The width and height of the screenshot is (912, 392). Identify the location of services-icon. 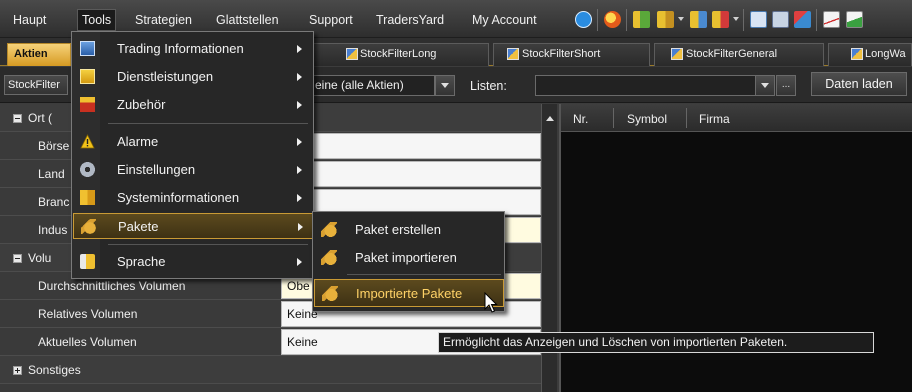
(87, 76).